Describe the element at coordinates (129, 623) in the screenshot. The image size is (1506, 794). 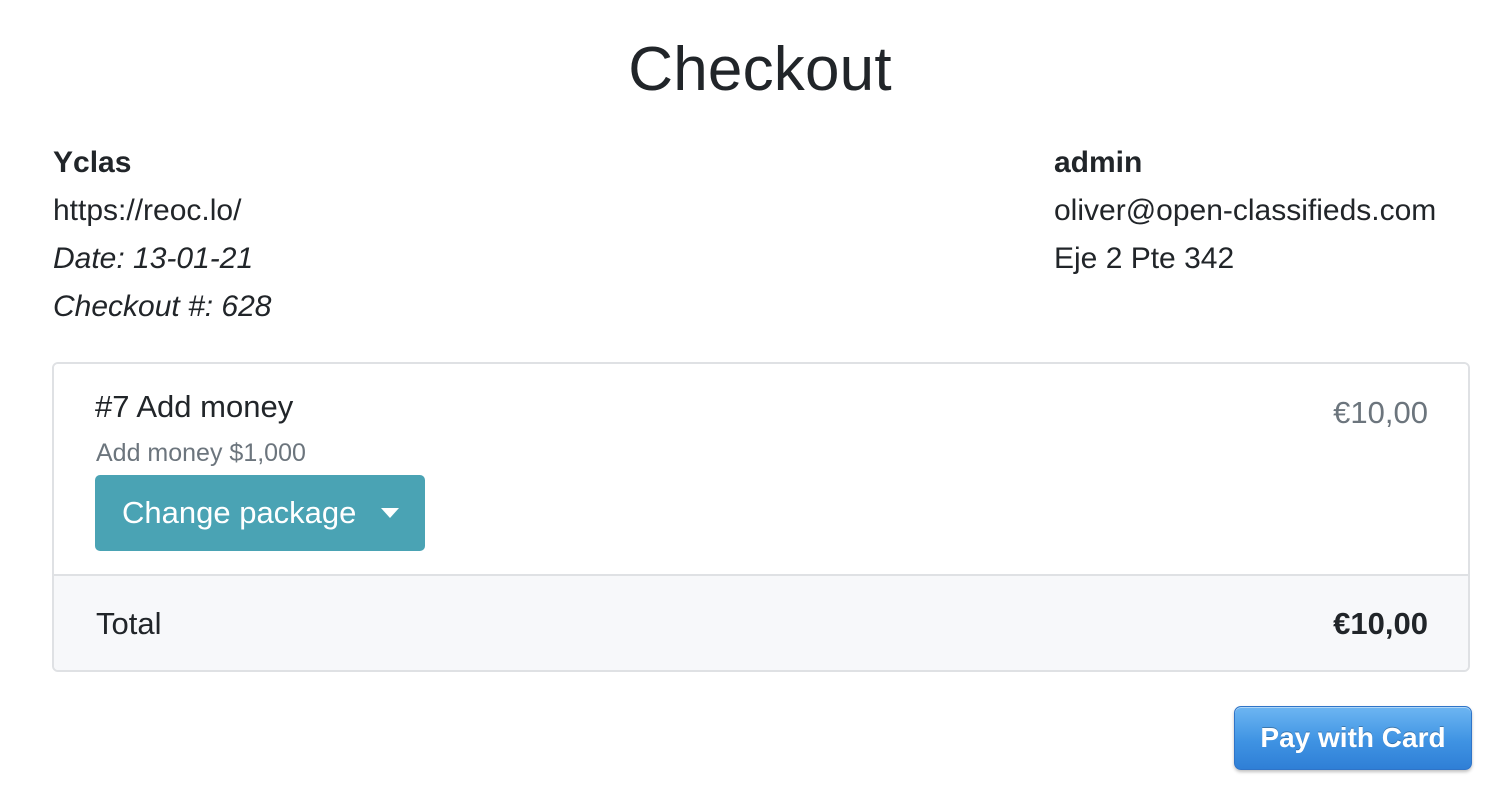
I see `total-label: Total` at that location.